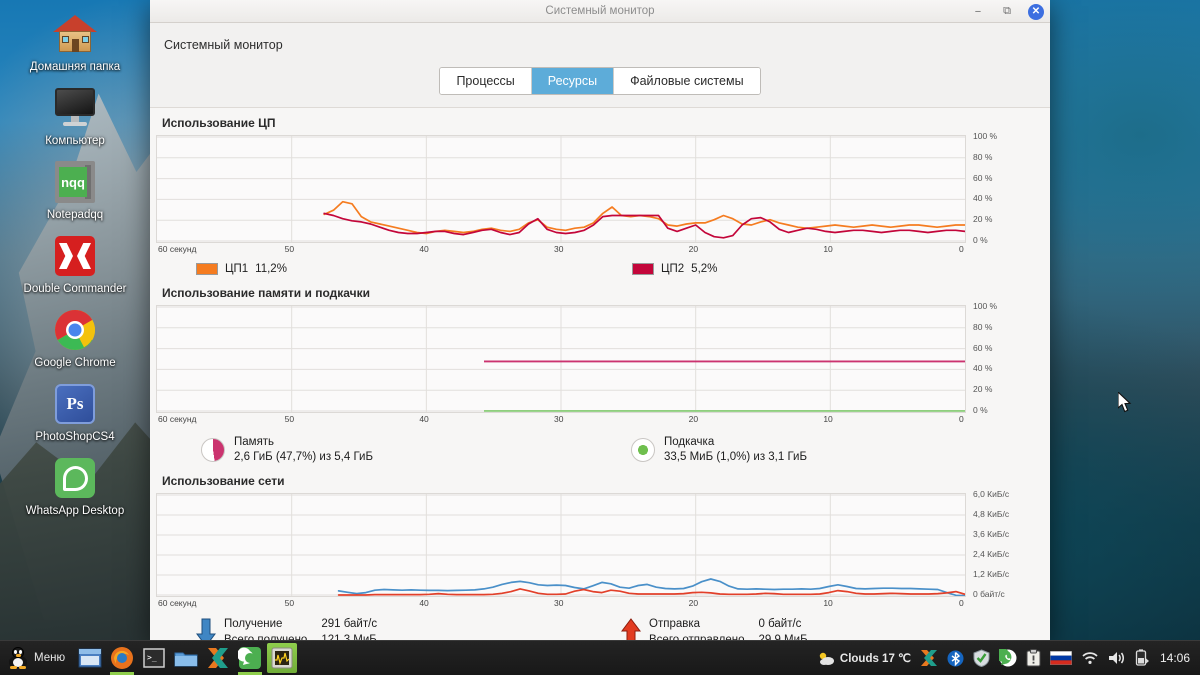 The height and width of the screenshot is (675, 1200). I want to click on home-folder-icon, so click(75, 34).